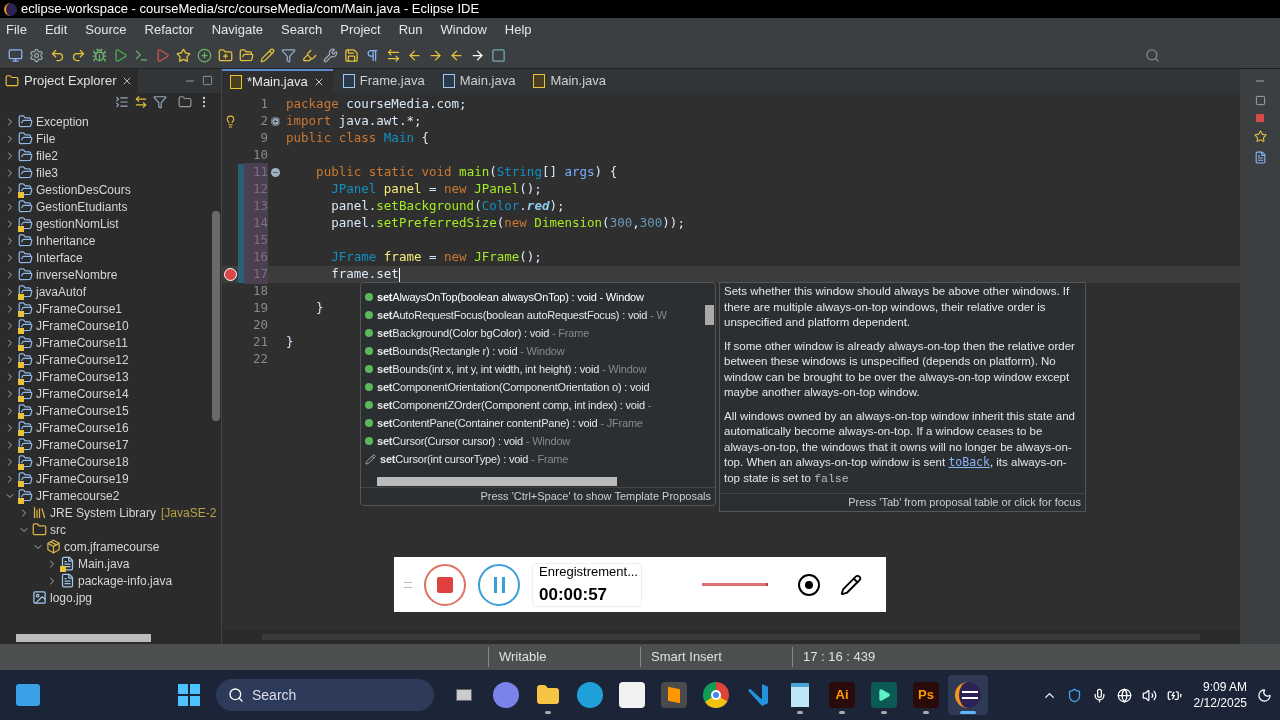  I want to click on tree-item: JFrameCourse19, so click(105, 478).